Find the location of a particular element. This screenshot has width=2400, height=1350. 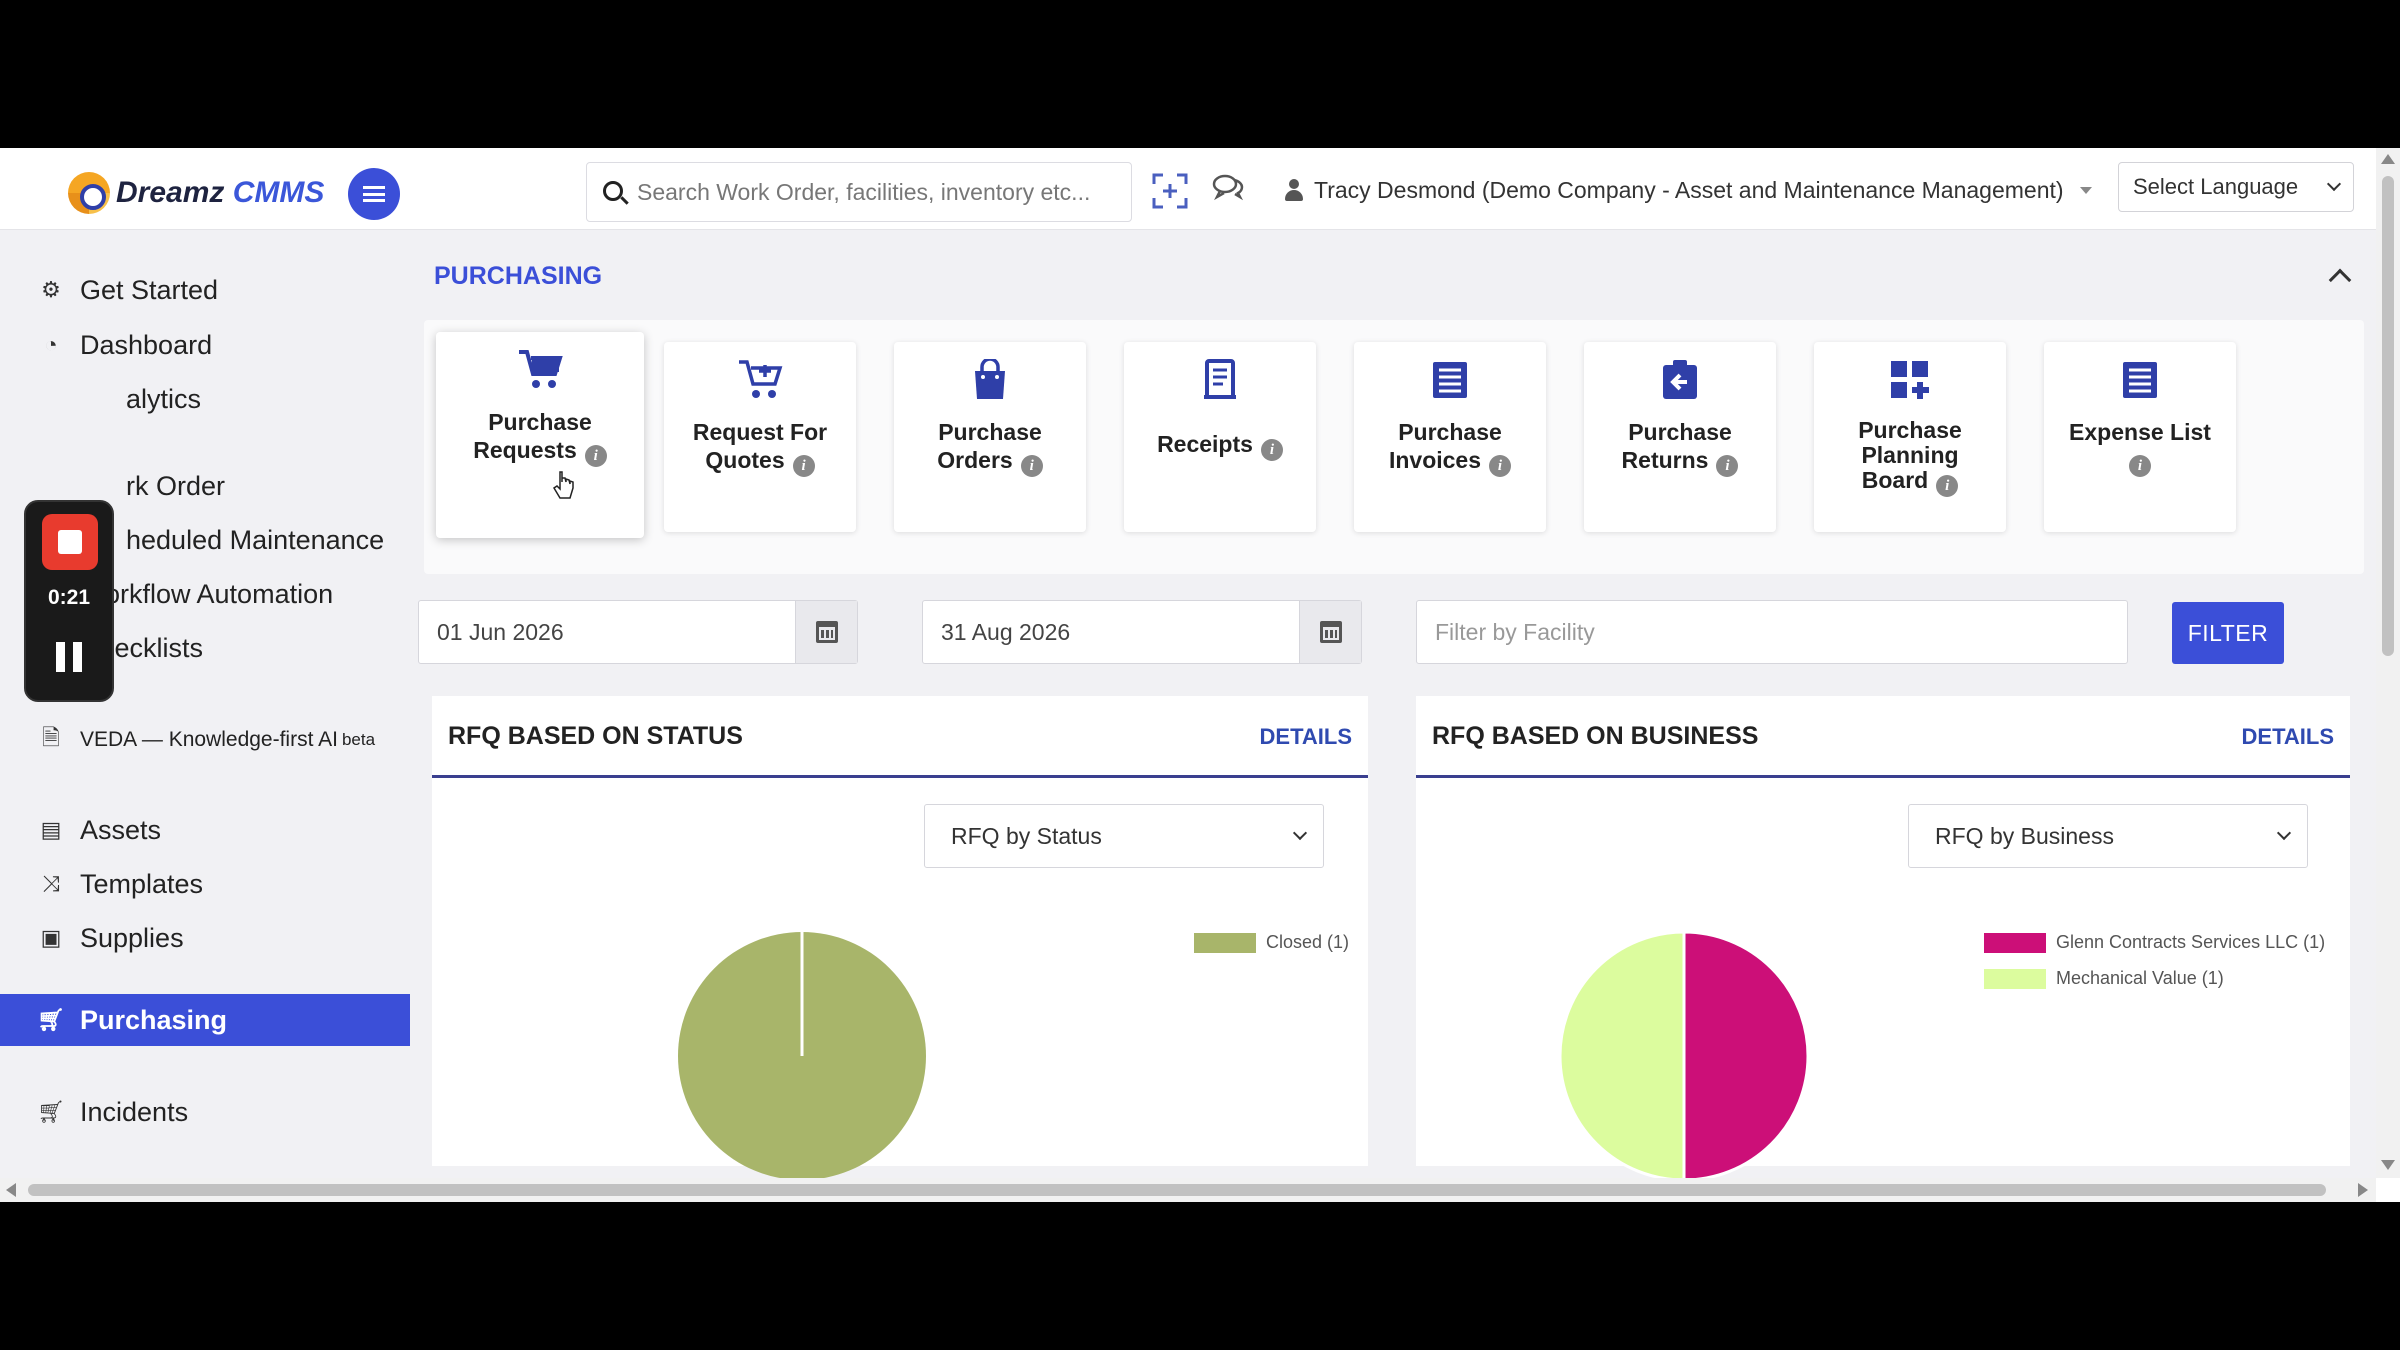

horizontal-scroll-thumb is located at coordinates (1177, 1190).